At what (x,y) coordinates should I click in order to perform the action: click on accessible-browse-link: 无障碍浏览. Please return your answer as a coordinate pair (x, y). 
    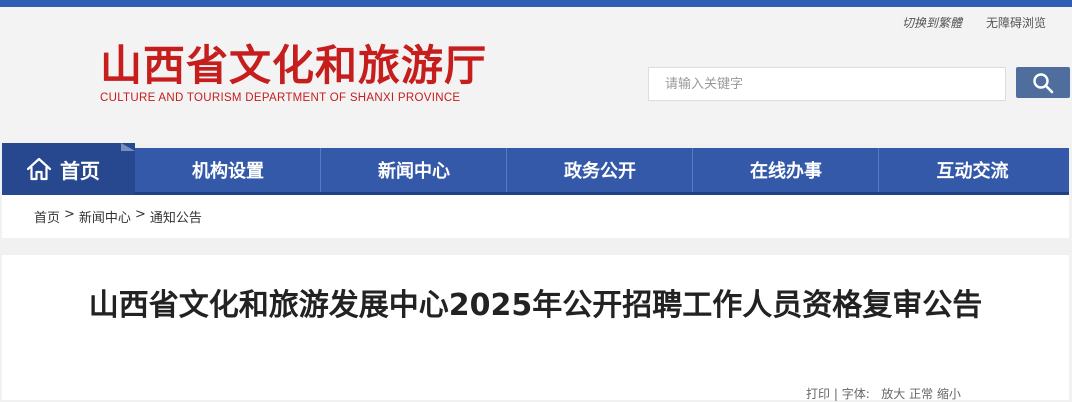
    Looking at the image, I should click on (1016, 22).